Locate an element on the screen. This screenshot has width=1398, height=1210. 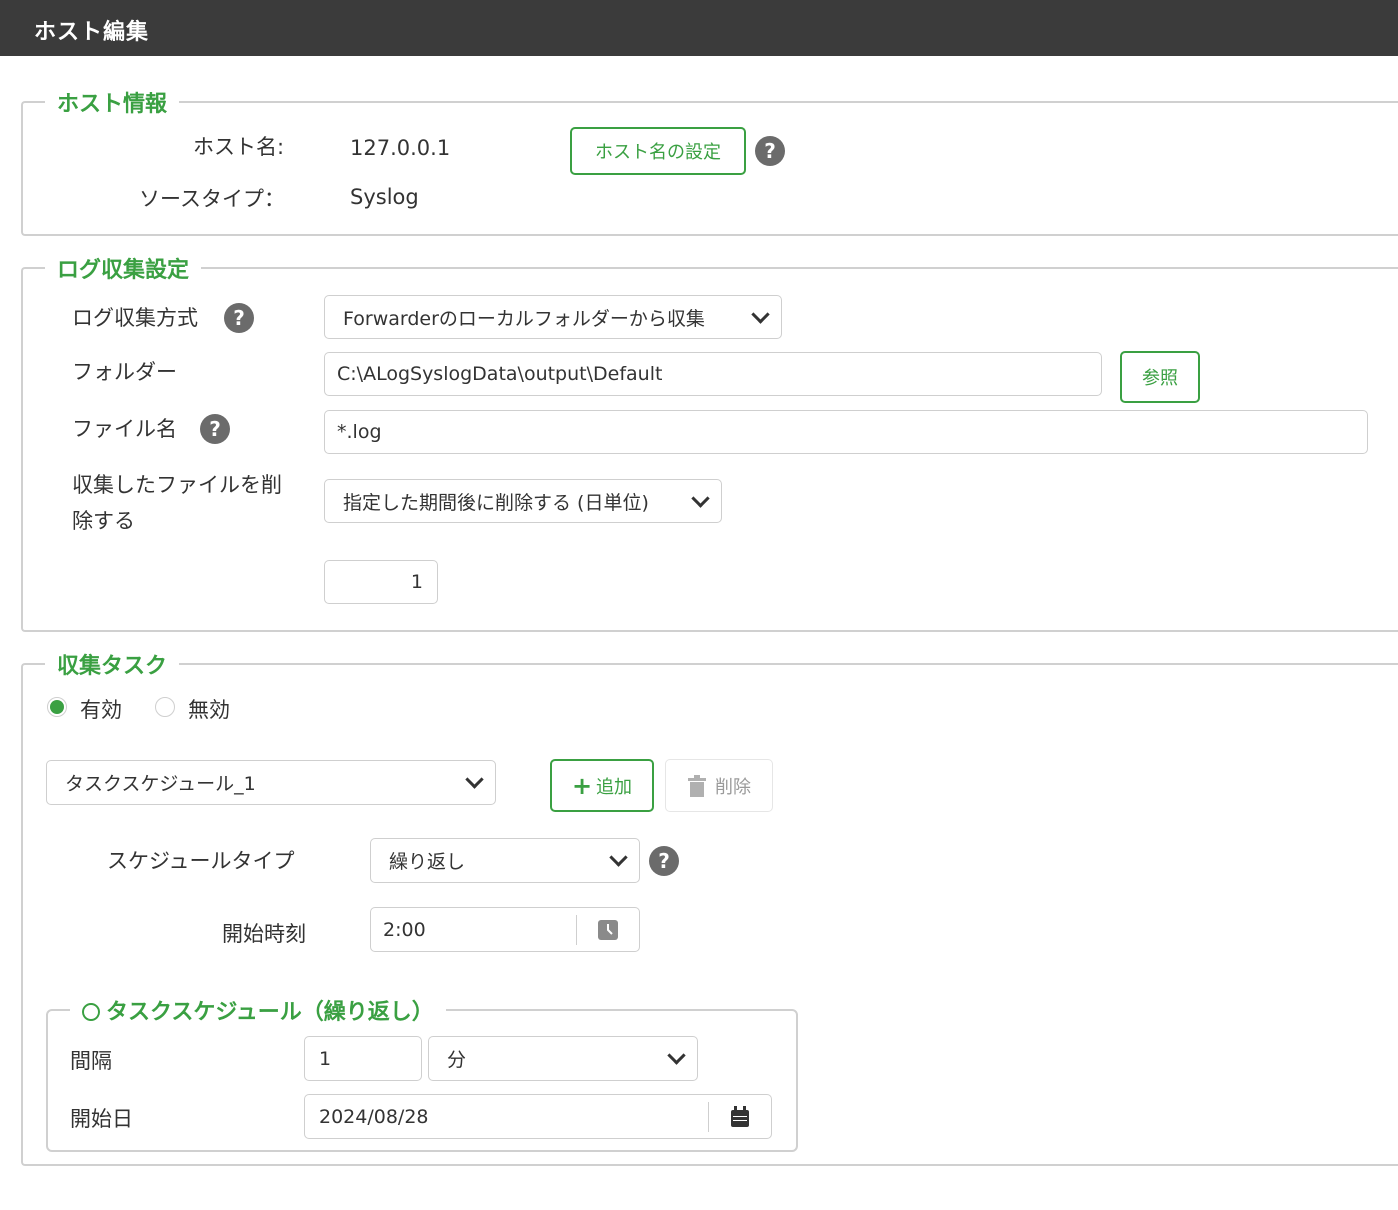
days-value: 1 is located at coordinates (416, 582).